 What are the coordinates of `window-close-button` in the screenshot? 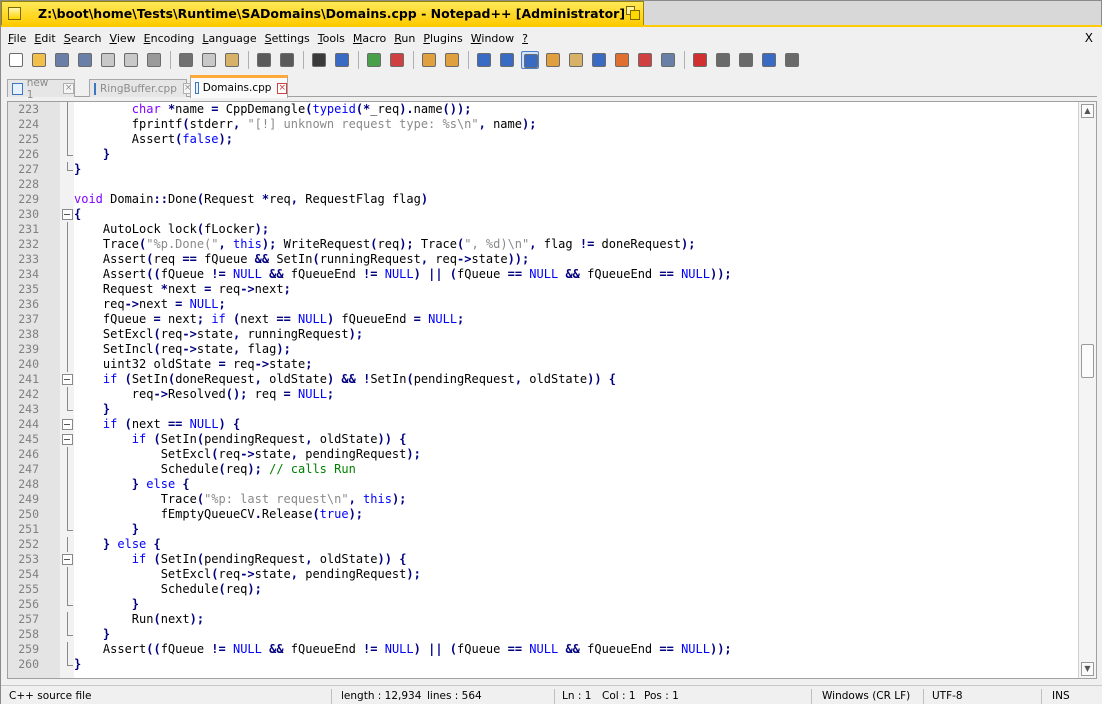 It's located at (14, 13).